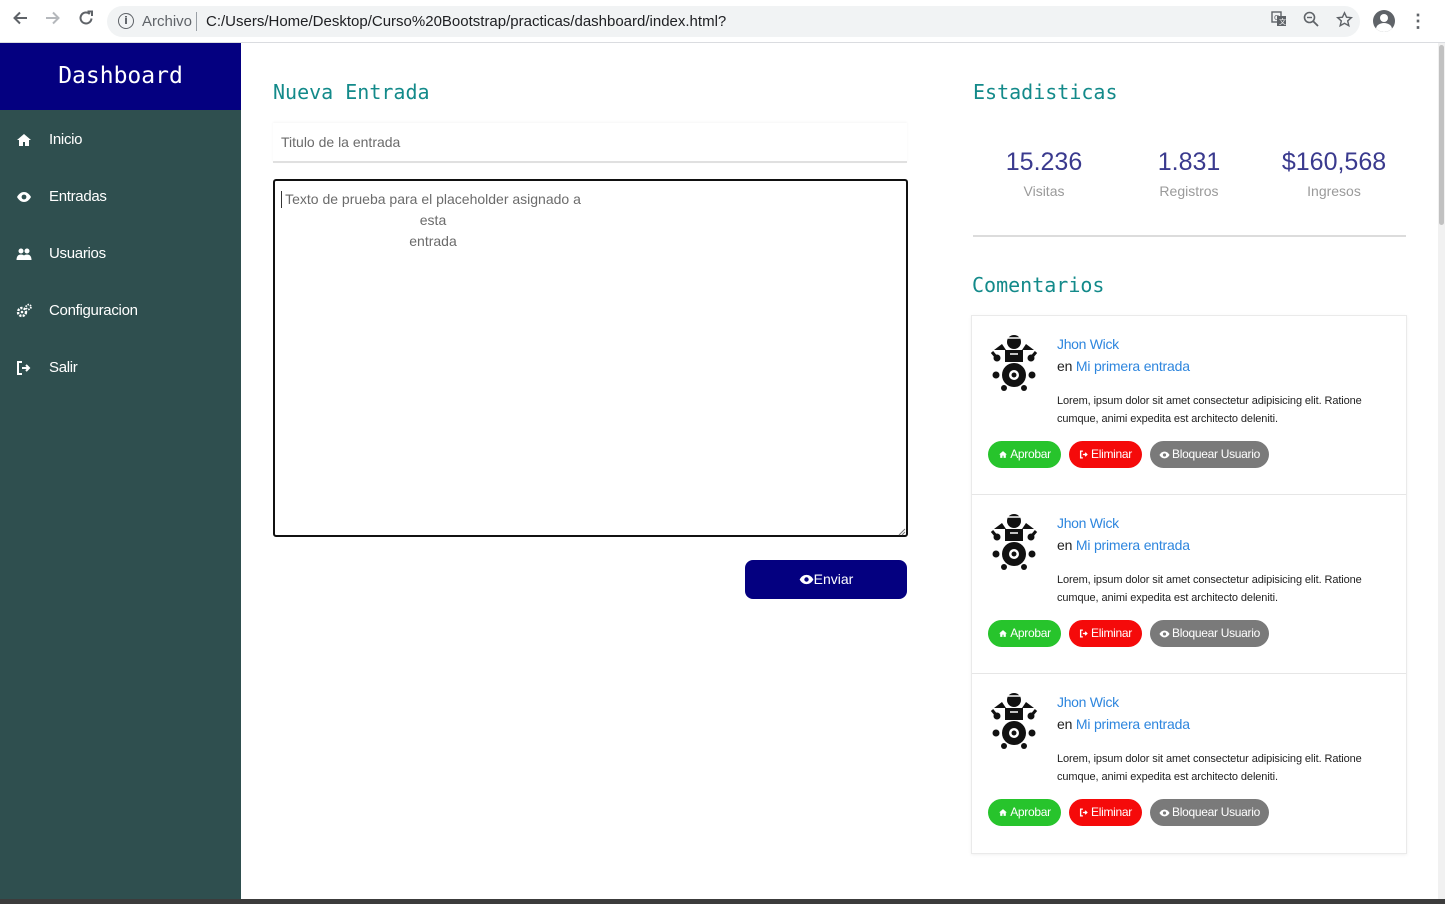  I want to click on send-button: Enviar, so click(826, 579).